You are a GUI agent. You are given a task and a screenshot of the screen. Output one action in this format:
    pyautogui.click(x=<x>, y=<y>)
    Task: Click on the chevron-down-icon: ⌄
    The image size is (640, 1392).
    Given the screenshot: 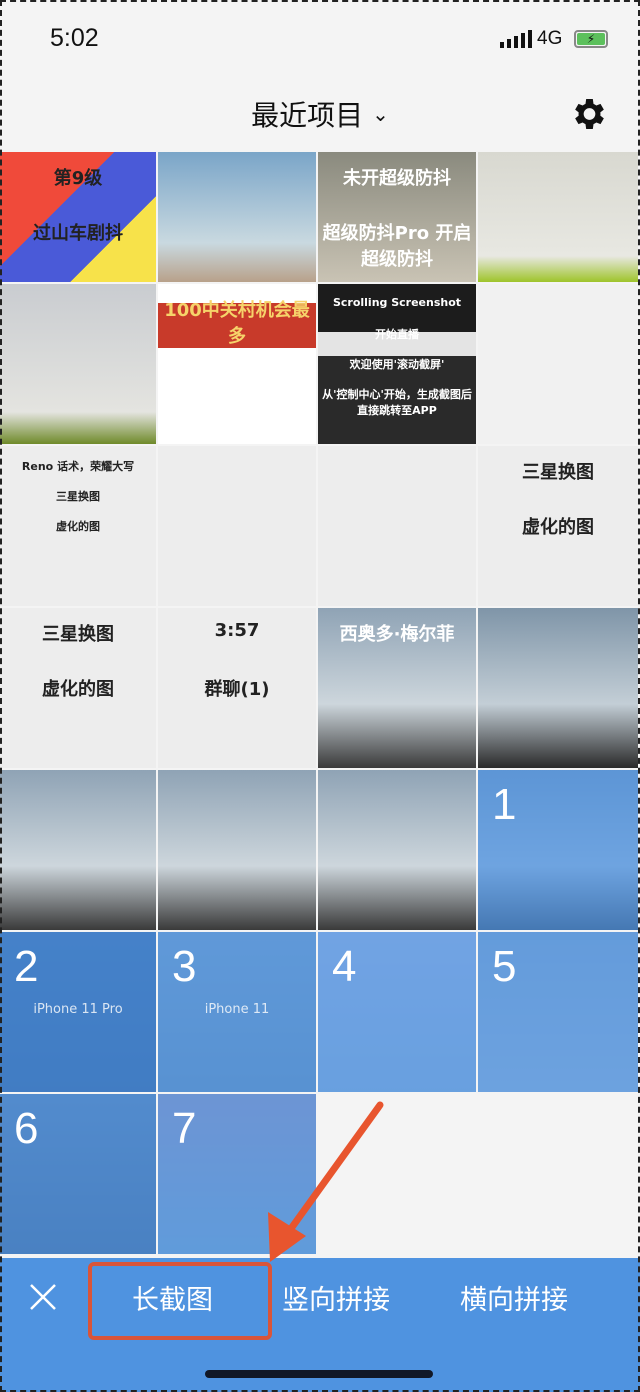 What is the action you would take?
    pyautogui.click(x=380, y=114)
    